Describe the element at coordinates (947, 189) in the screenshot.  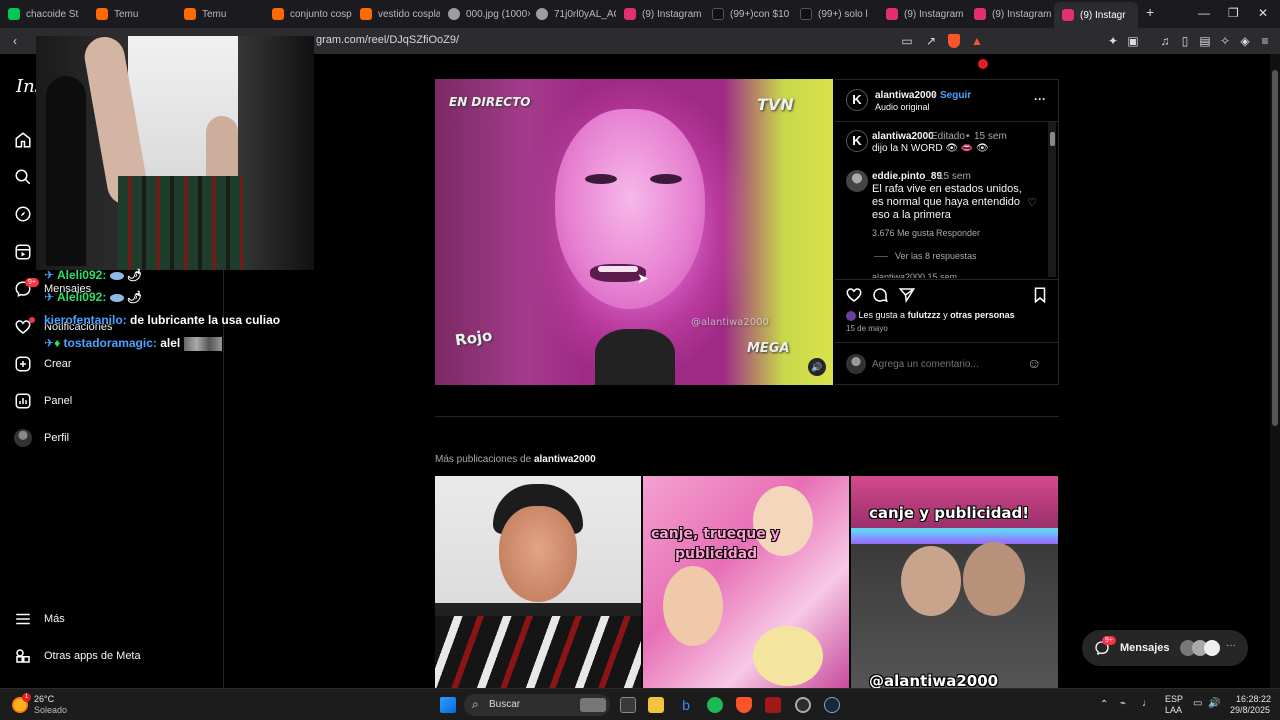
I see `comment-text-line: El rafa vive en estados unidos,` at that location.